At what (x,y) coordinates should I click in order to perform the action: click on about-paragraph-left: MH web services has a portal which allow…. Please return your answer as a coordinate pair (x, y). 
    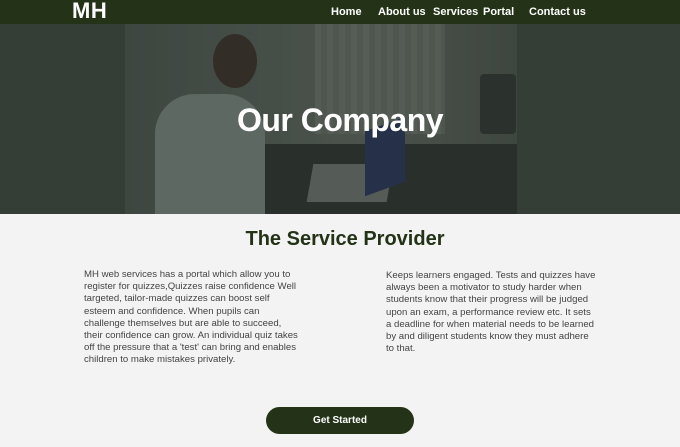
    Looking at the image, I should click on (191, 317).